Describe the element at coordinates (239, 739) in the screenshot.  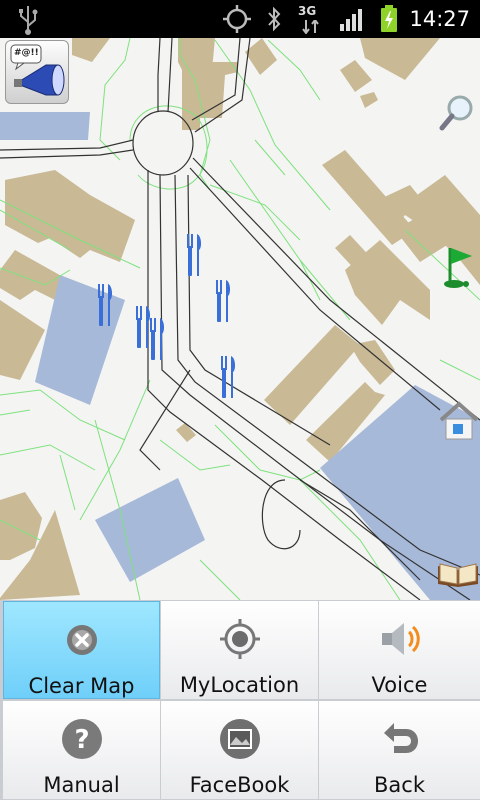
I see `picture-icon` at that location.